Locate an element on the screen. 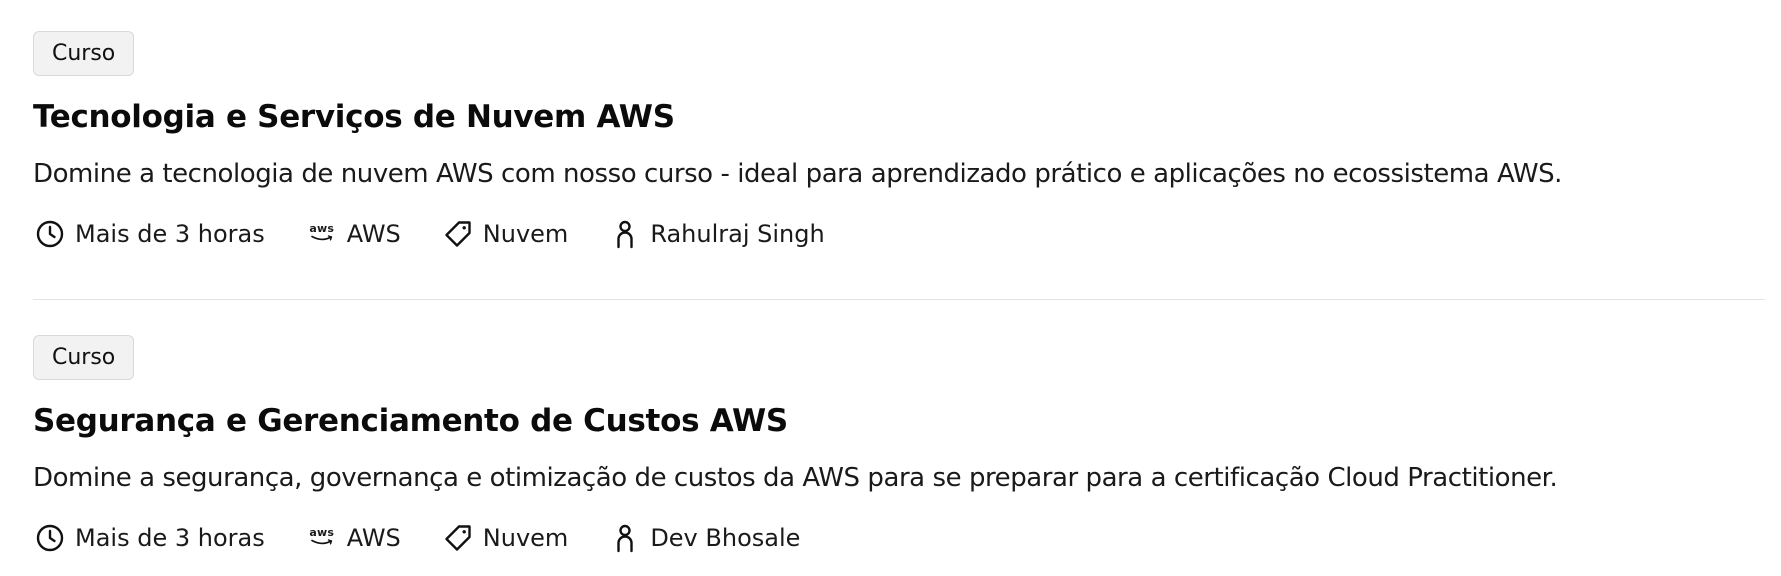 This screenshot has width=1781, height=576. course-instructor: Rahulraj Singh is located at coordinates (716, 234).